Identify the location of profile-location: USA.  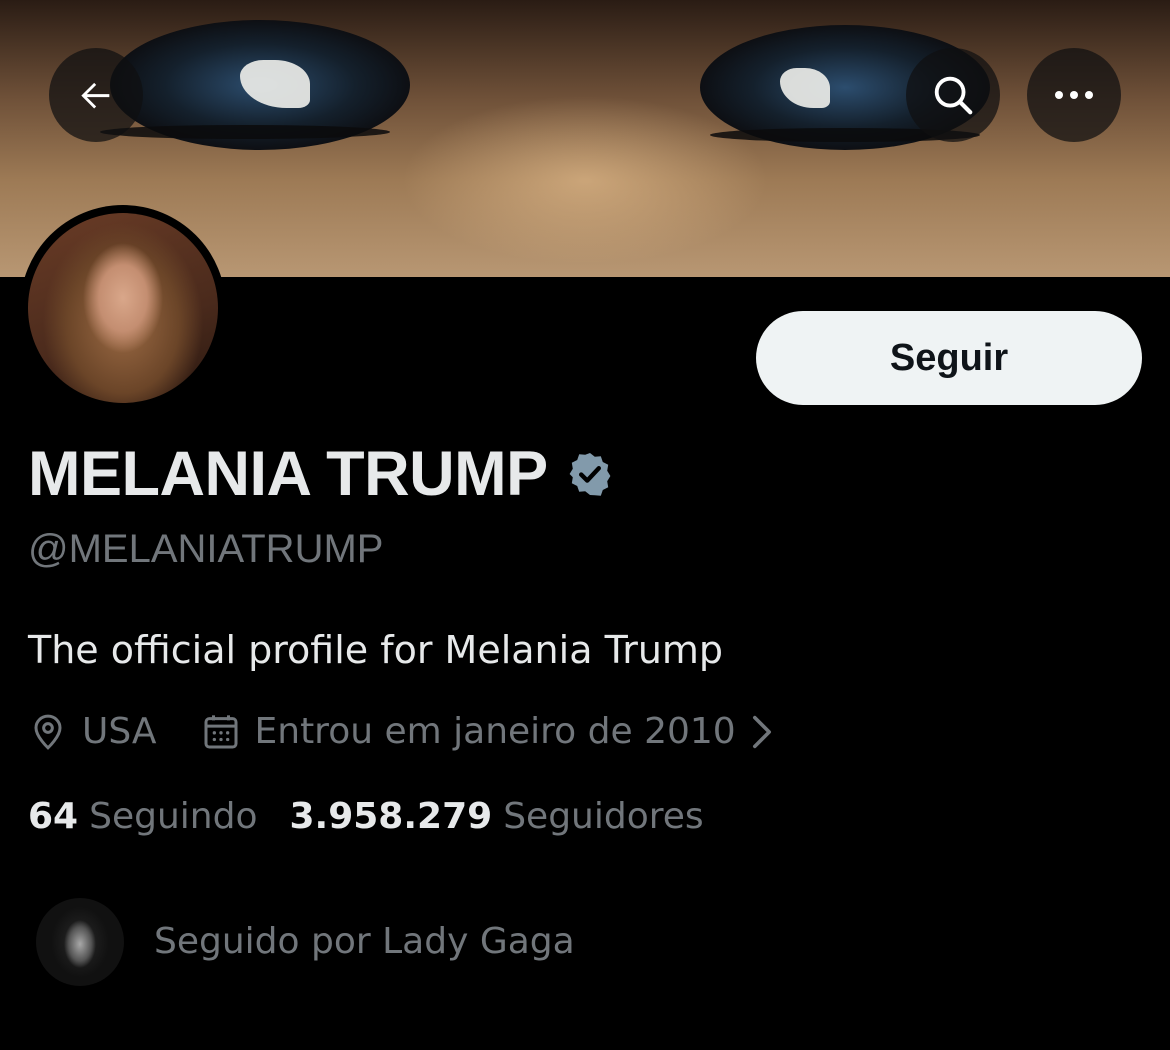
(92, 732).